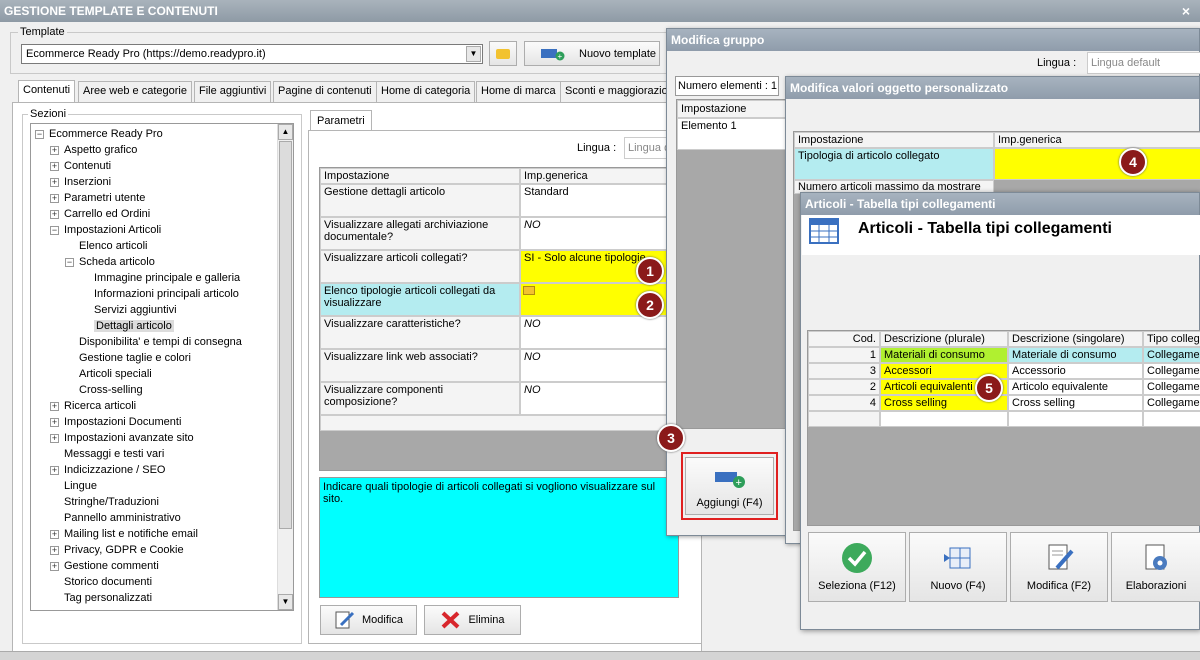 This screenshot has height=660, width=1200. Describe the element at coordinates (122, 438) in the screenshot. I see `tree-item: + Impostazioni avanzate sito` at that location.